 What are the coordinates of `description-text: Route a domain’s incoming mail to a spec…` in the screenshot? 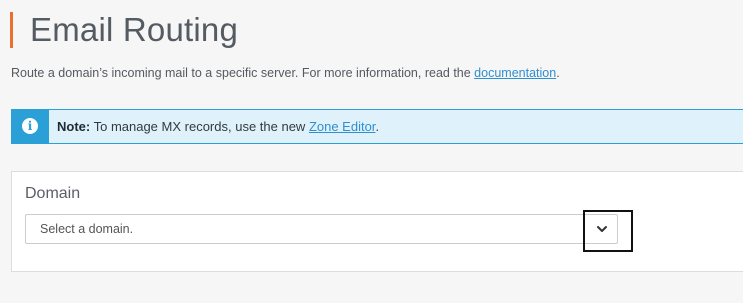 It's located at (243, 73).